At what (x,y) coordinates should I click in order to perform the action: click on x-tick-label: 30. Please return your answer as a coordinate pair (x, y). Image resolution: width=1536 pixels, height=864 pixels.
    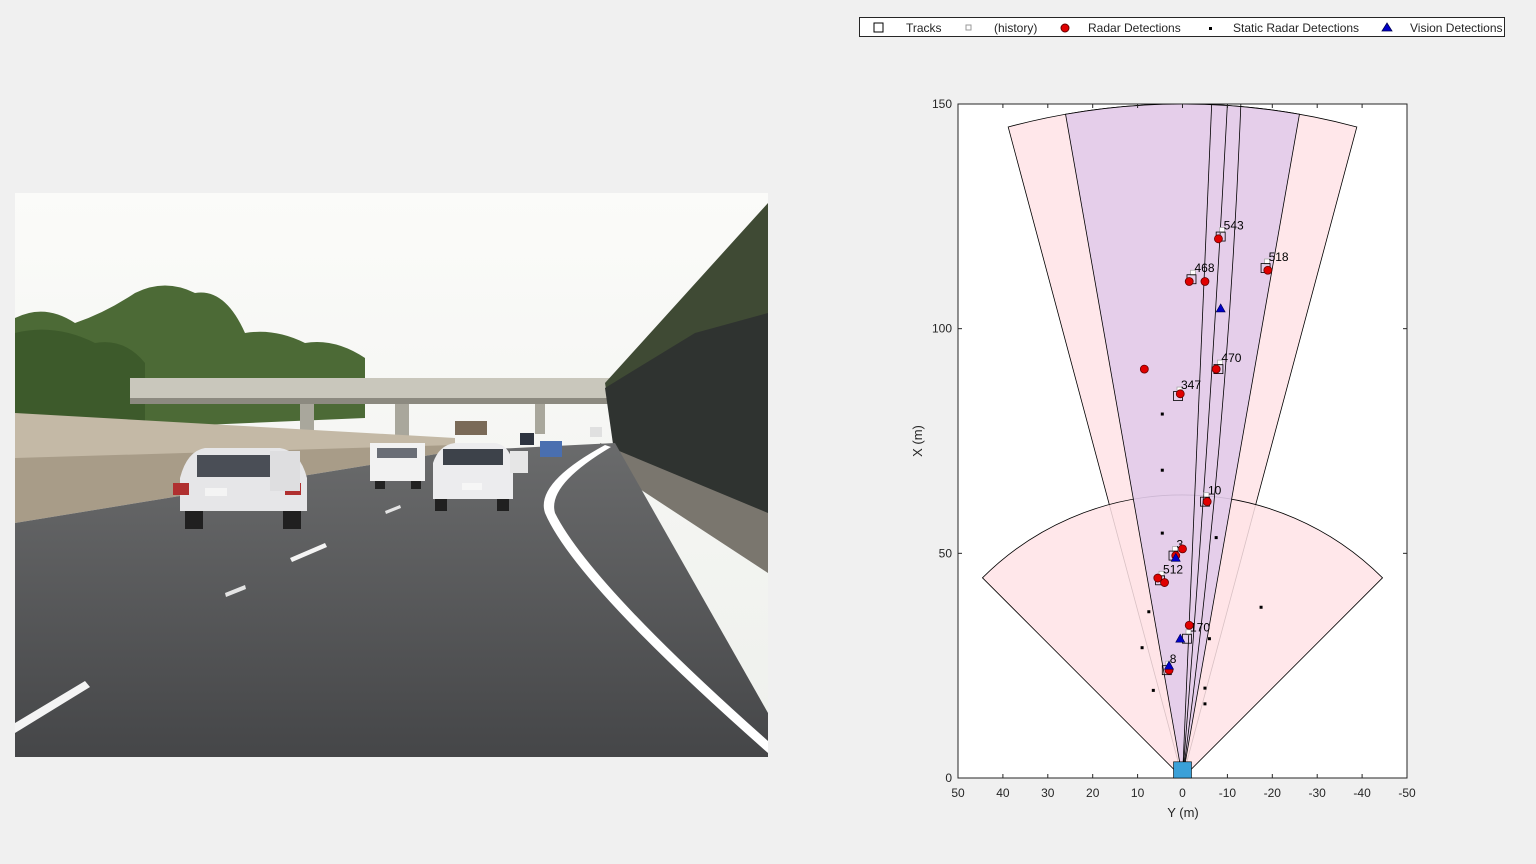
    Looking at the image, I should click on (1048, 793).